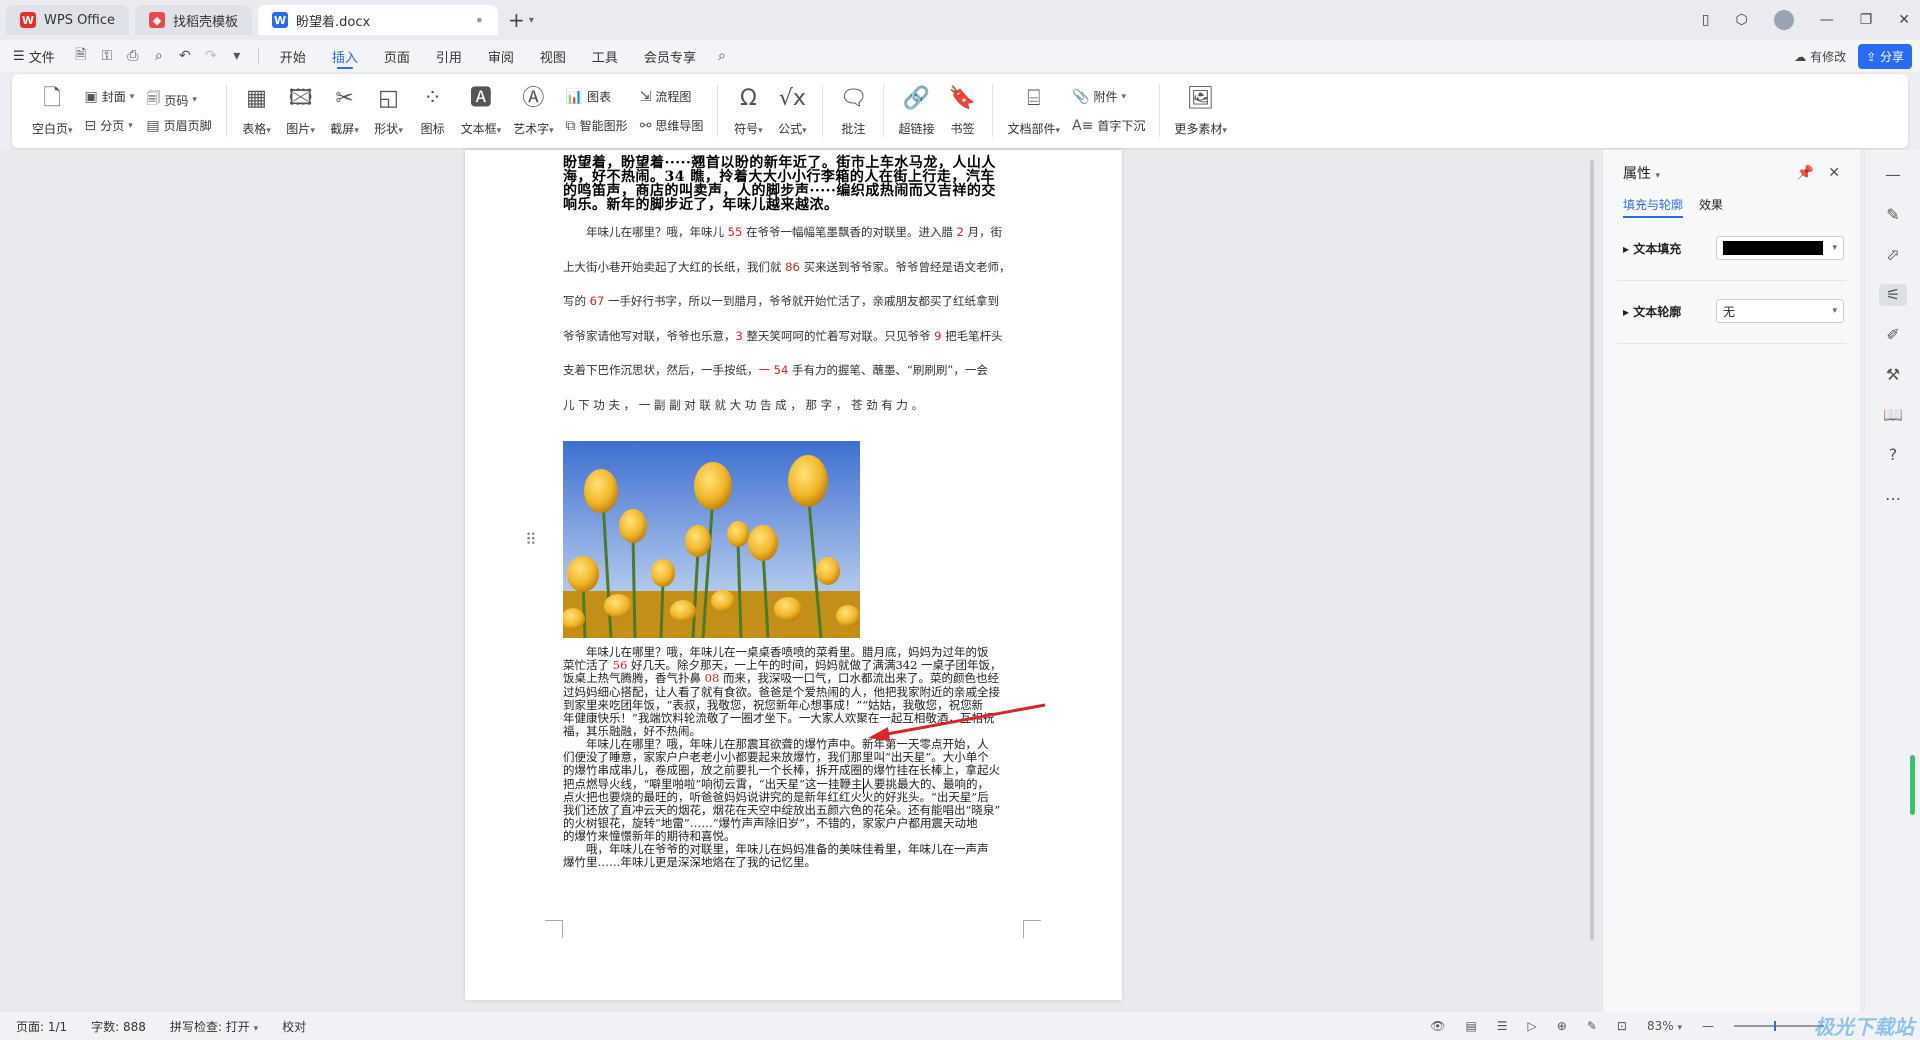  I want to click on print-preview-icon: ⌕, so click(159, 56).